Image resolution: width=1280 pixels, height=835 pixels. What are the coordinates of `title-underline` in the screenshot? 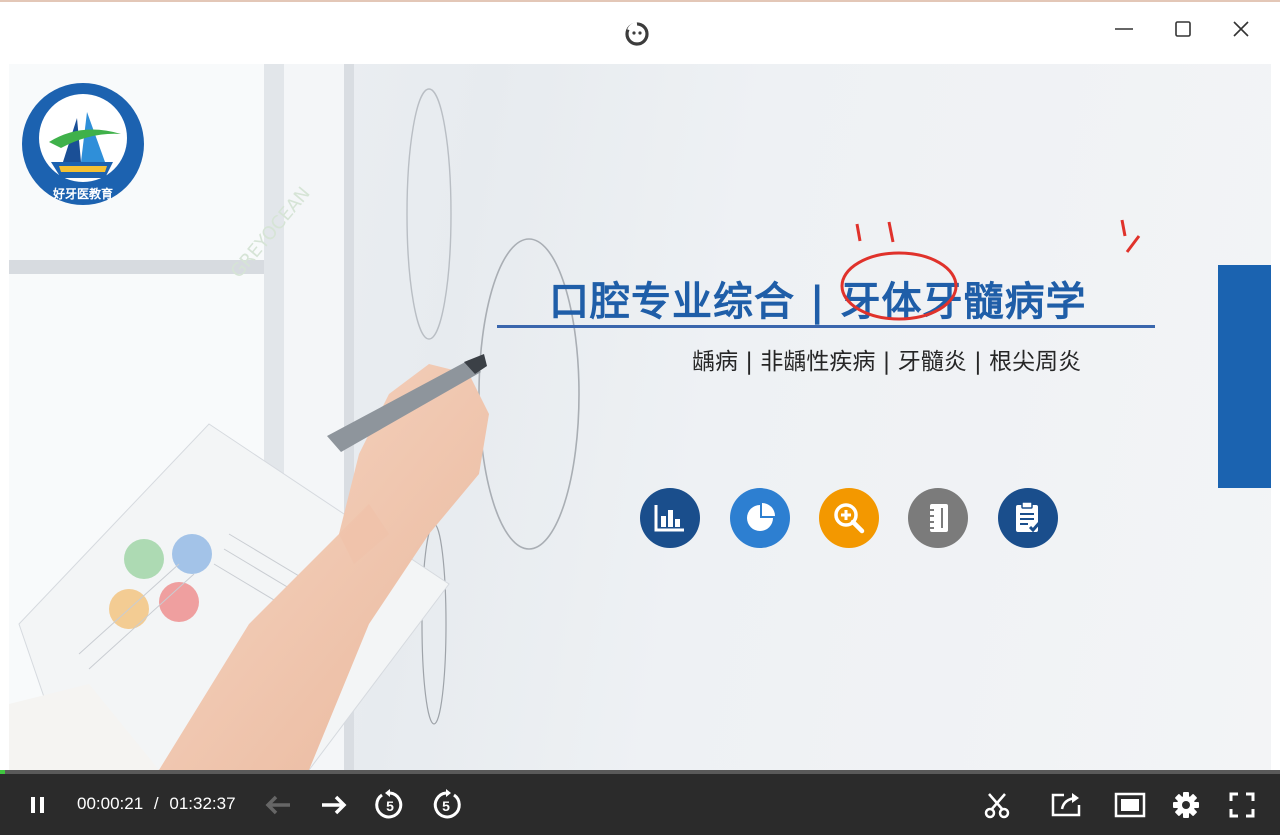 It's located at (826, 326).